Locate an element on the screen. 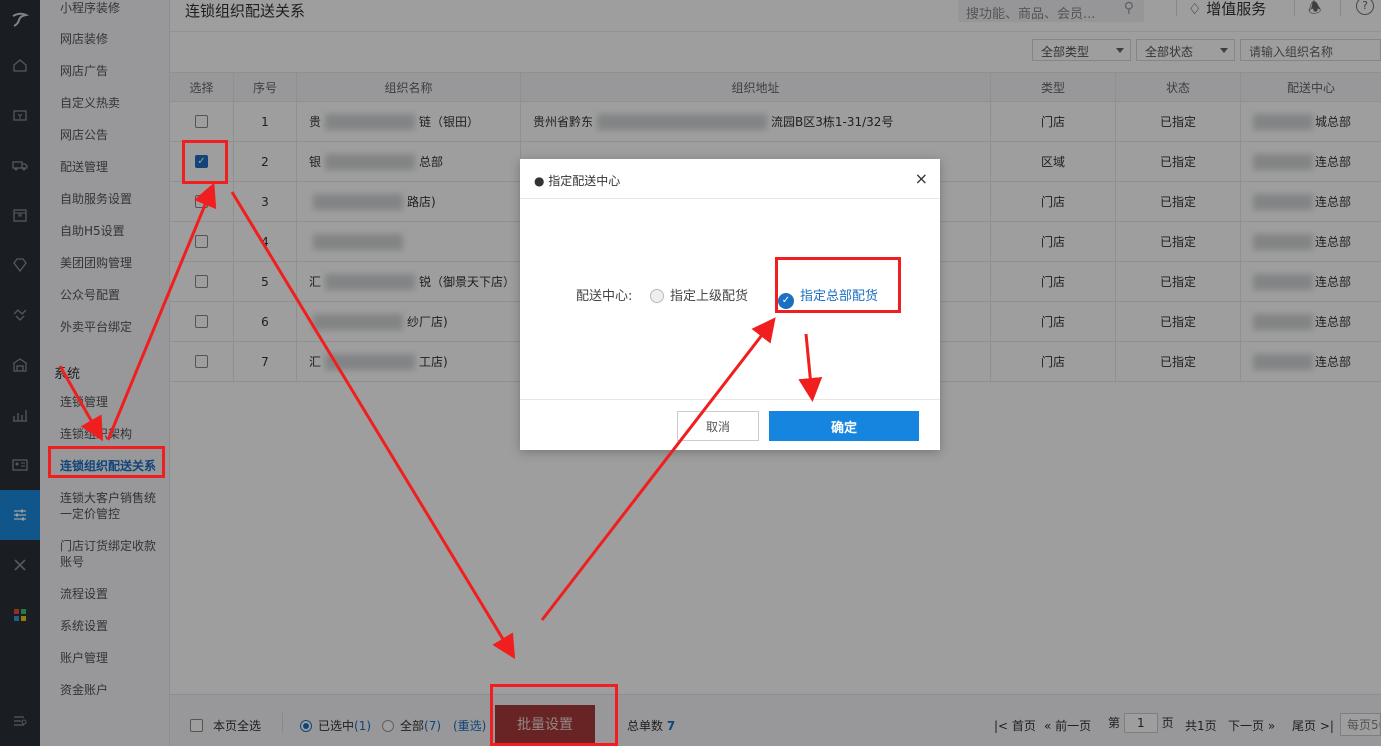  close-icon: × is located at coordinates (921, 178).